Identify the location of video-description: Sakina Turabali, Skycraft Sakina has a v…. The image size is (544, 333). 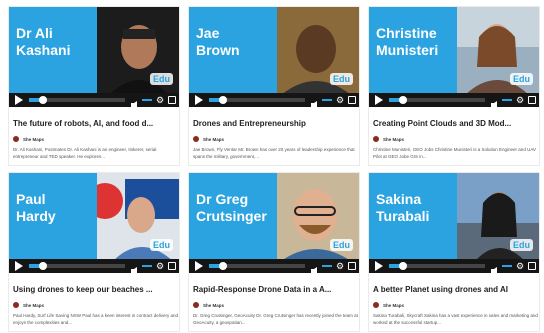
(455, 319).